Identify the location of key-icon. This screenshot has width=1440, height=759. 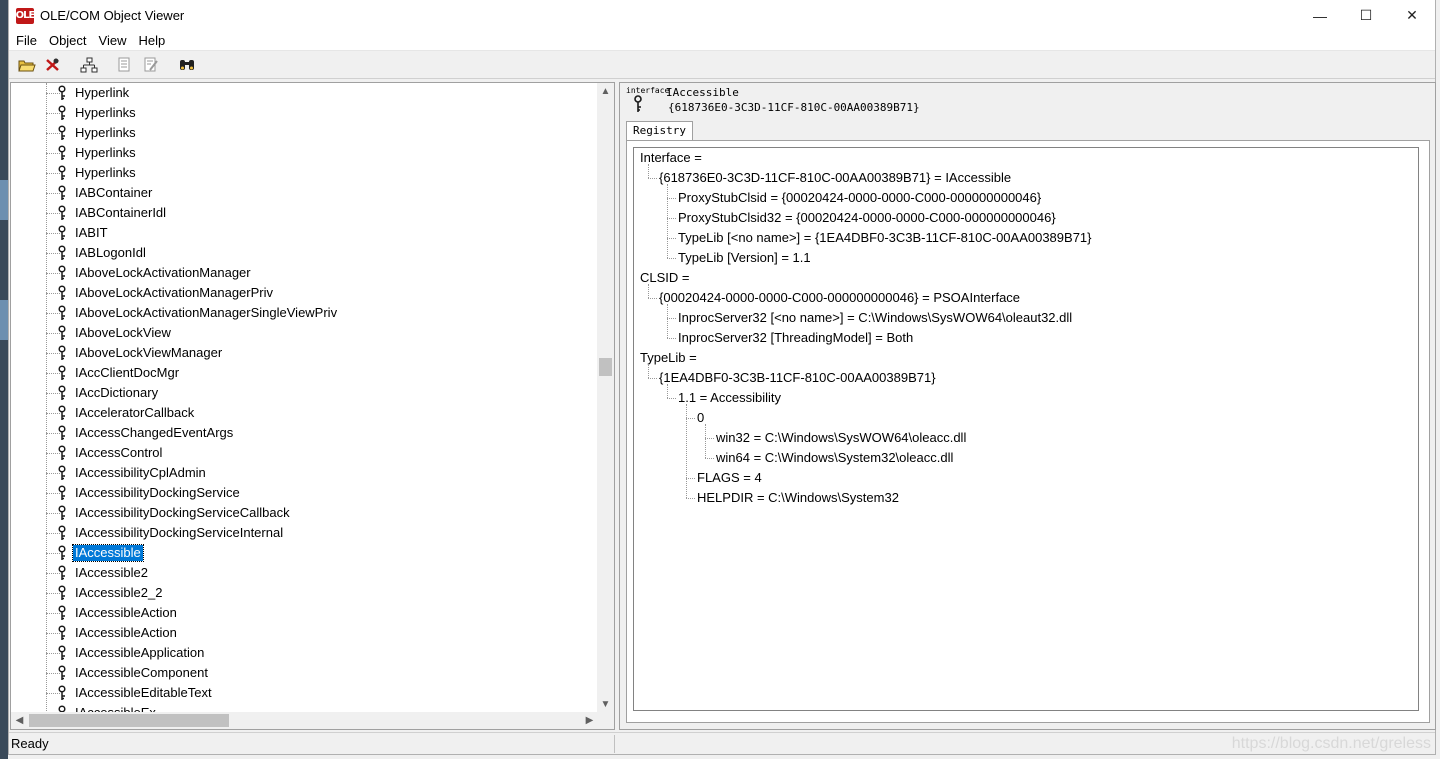
(638, 103).